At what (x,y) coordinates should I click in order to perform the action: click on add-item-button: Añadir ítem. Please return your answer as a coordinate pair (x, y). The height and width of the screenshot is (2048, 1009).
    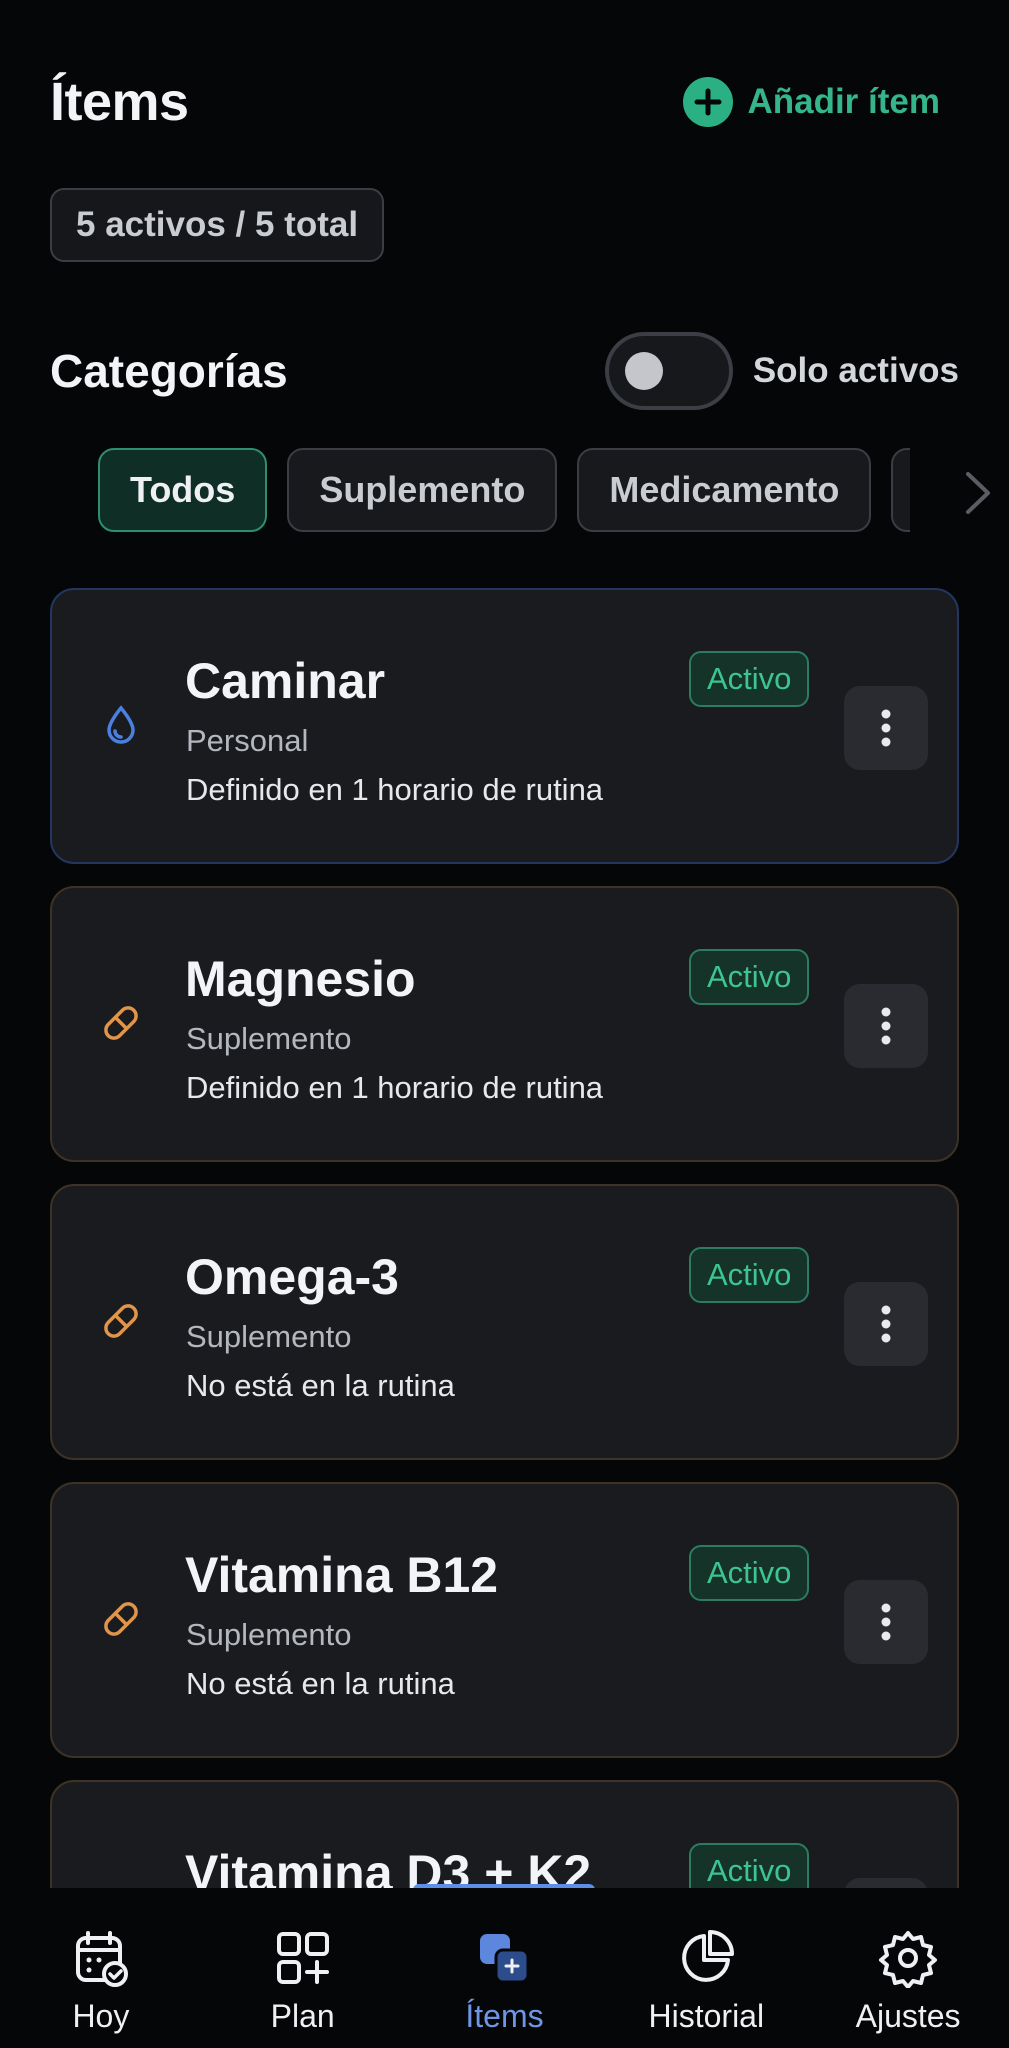
    Looking at the image, I should click on (811, 102).